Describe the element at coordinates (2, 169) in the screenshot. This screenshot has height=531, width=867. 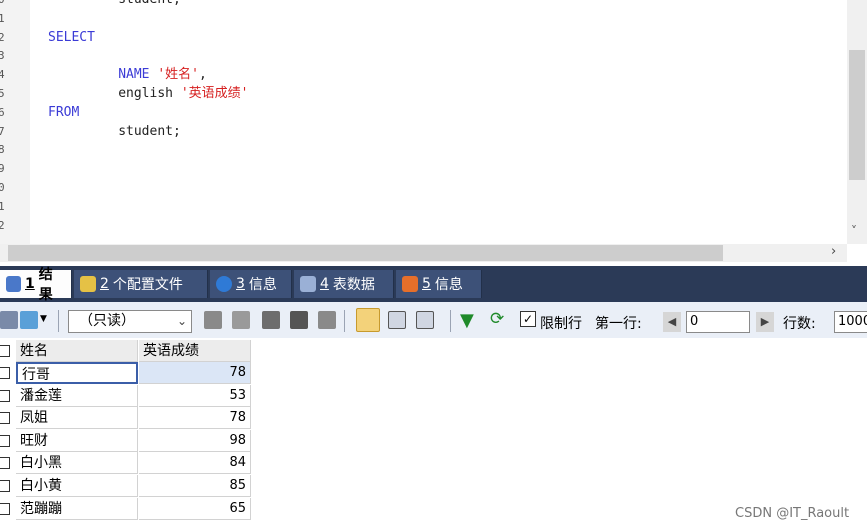
I see `line-number: 9` at that location.